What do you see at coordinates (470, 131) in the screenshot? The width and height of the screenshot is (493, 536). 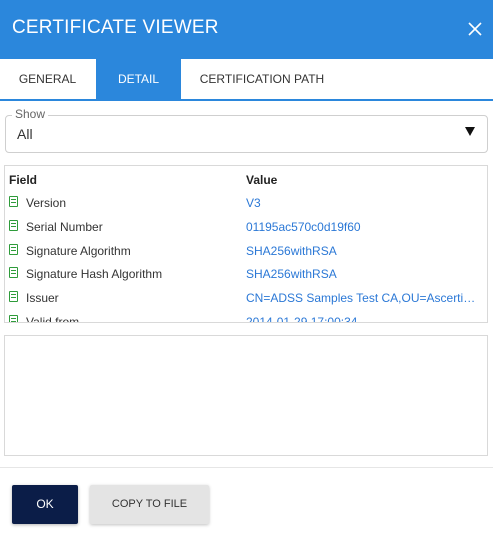 I see `dropdown-arrow-icon` at bounding box center [470, 131].